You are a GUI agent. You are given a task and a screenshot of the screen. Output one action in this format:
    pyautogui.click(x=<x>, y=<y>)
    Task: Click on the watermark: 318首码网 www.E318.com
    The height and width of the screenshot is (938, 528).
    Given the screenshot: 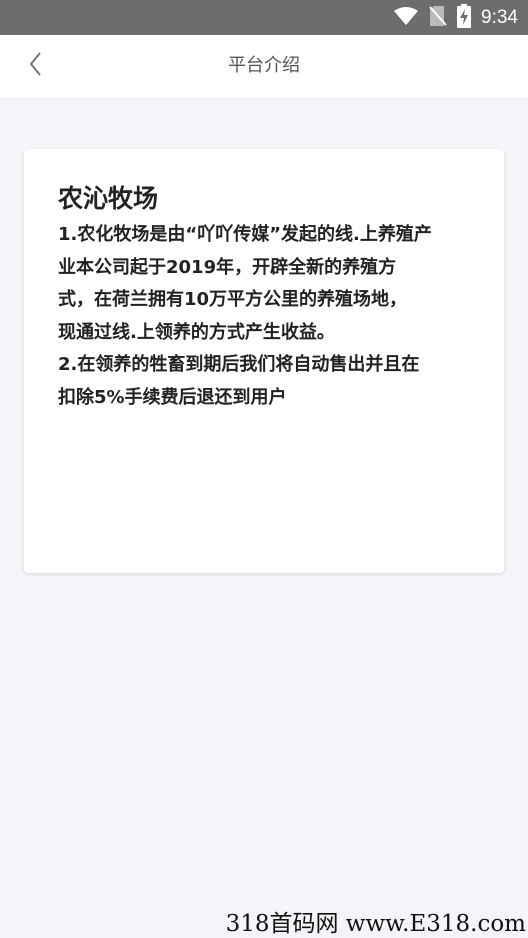 What is the action you would take?
    pyautogui.click(x=375, y=924)
    